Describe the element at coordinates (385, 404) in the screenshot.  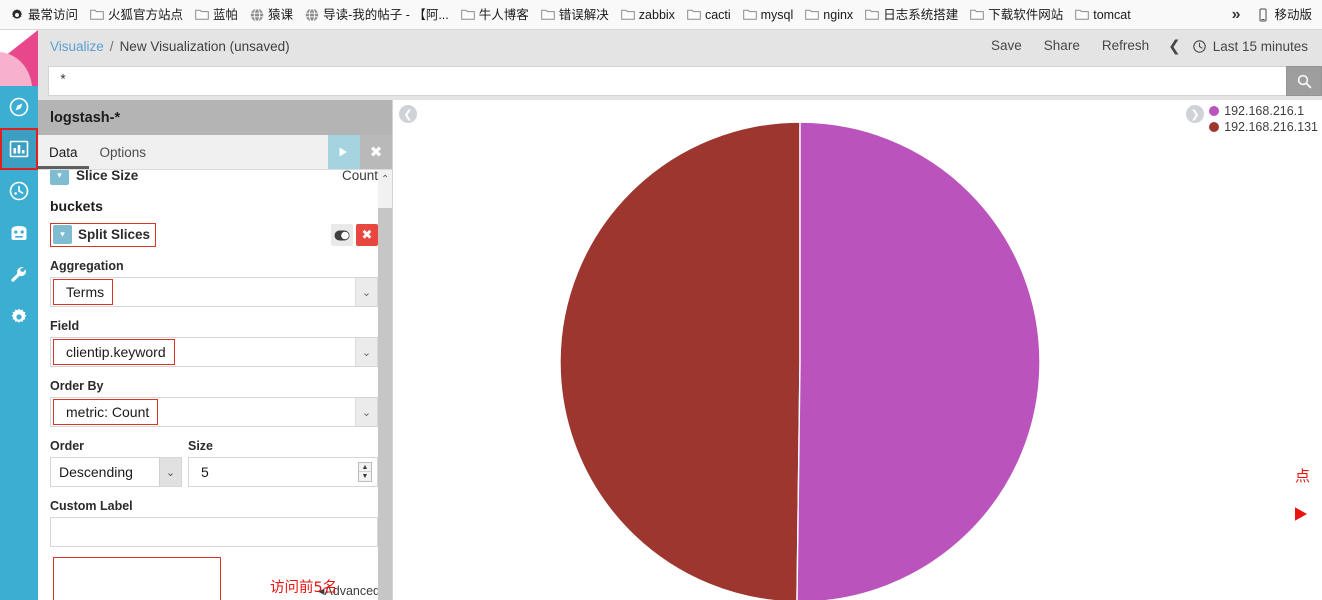
I see `scrollbar-thumb` at that location.